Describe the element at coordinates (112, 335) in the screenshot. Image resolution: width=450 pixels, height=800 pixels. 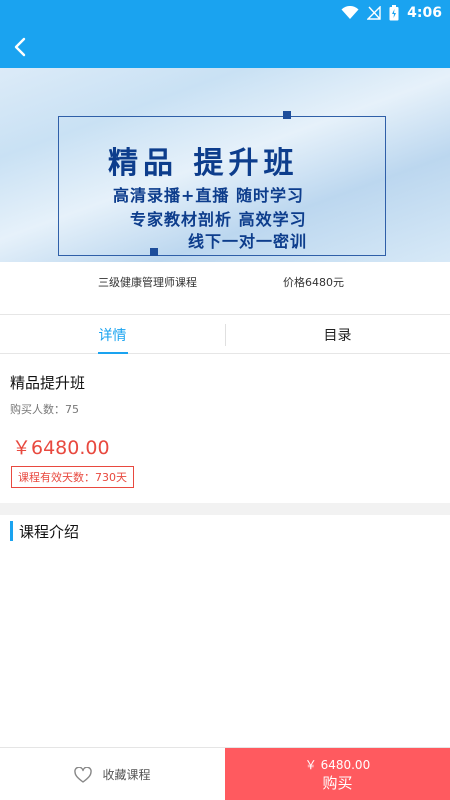
I see `tab-details: 详情` at that location.